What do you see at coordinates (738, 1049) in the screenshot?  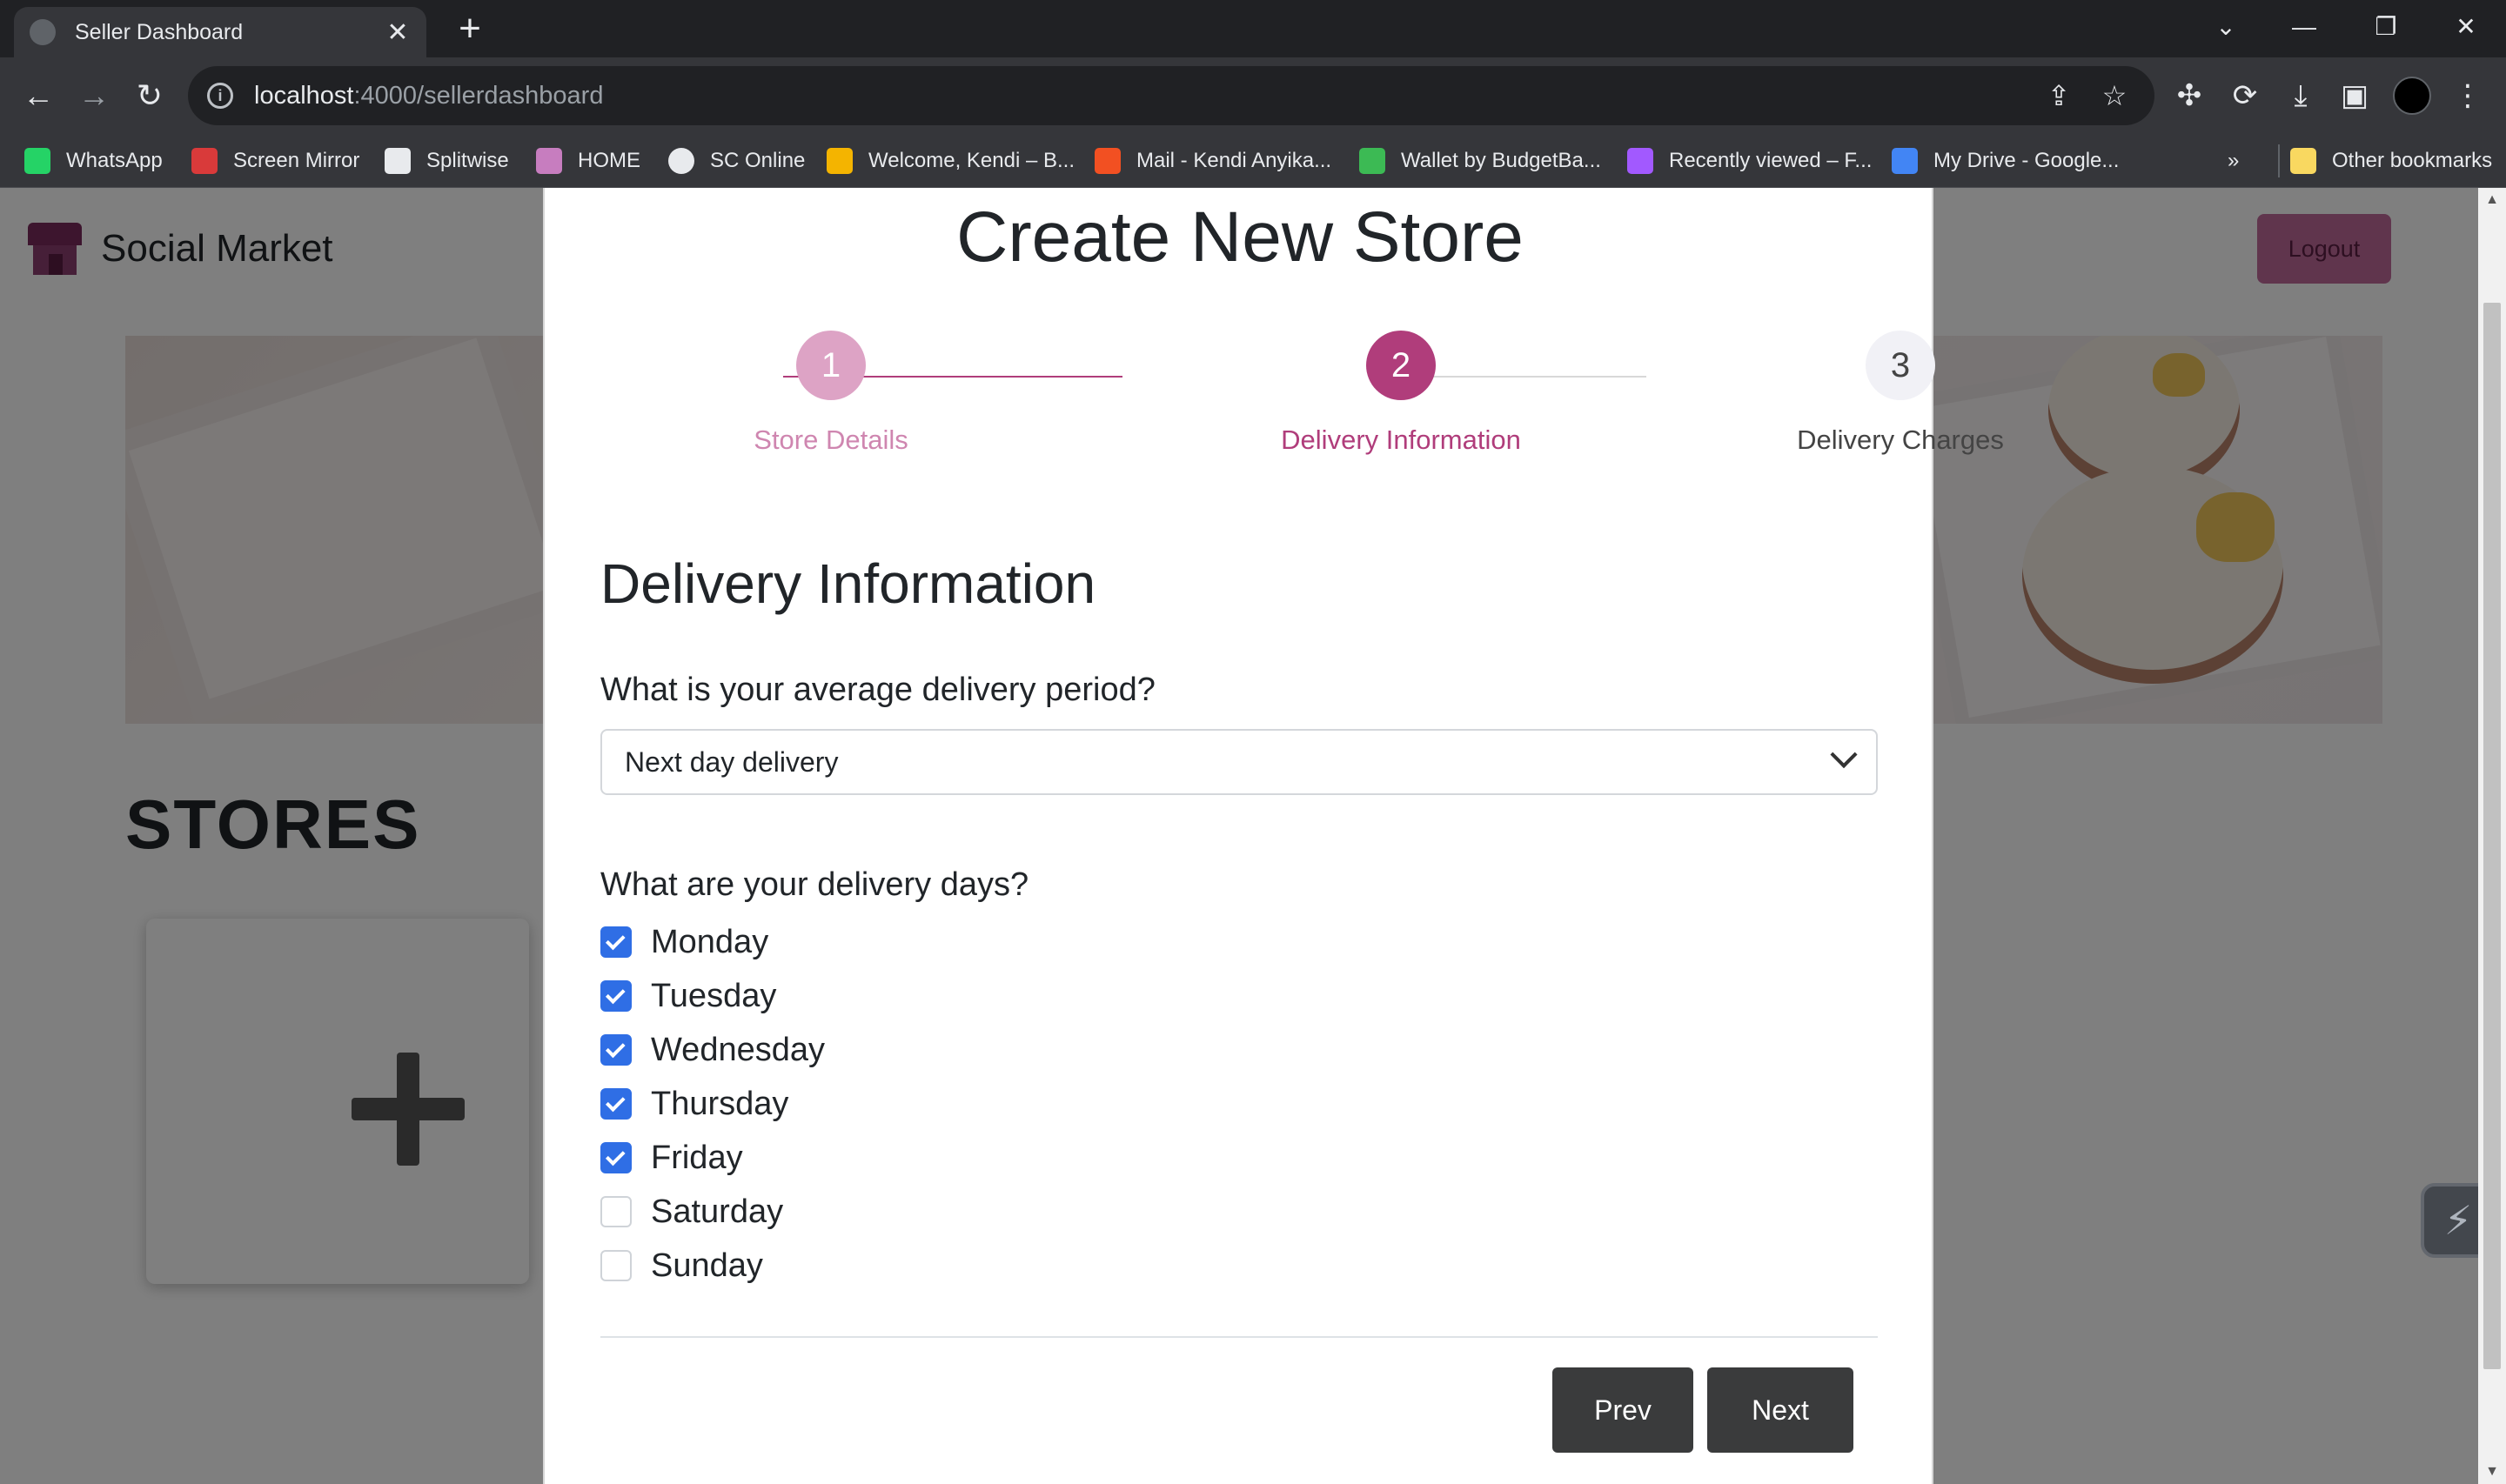 I see `day-label: Wednesday` at bounding box center [738, 1049].